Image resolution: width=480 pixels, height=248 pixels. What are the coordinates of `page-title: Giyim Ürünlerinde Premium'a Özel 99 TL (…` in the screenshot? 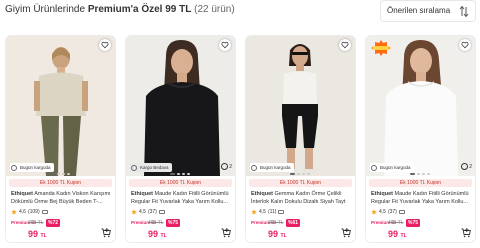 It's located at (120, 9).